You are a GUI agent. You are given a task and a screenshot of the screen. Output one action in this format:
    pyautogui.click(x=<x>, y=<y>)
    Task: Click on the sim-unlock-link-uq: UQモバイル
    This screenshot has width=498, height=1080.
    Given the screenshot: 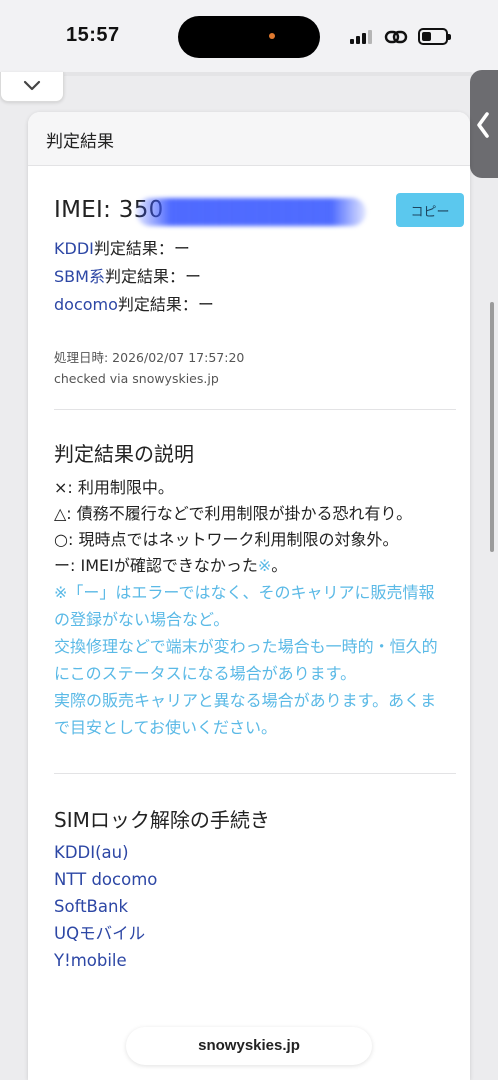 What is the action you would take?
    pyautogui.click(x=248, y=933)
    